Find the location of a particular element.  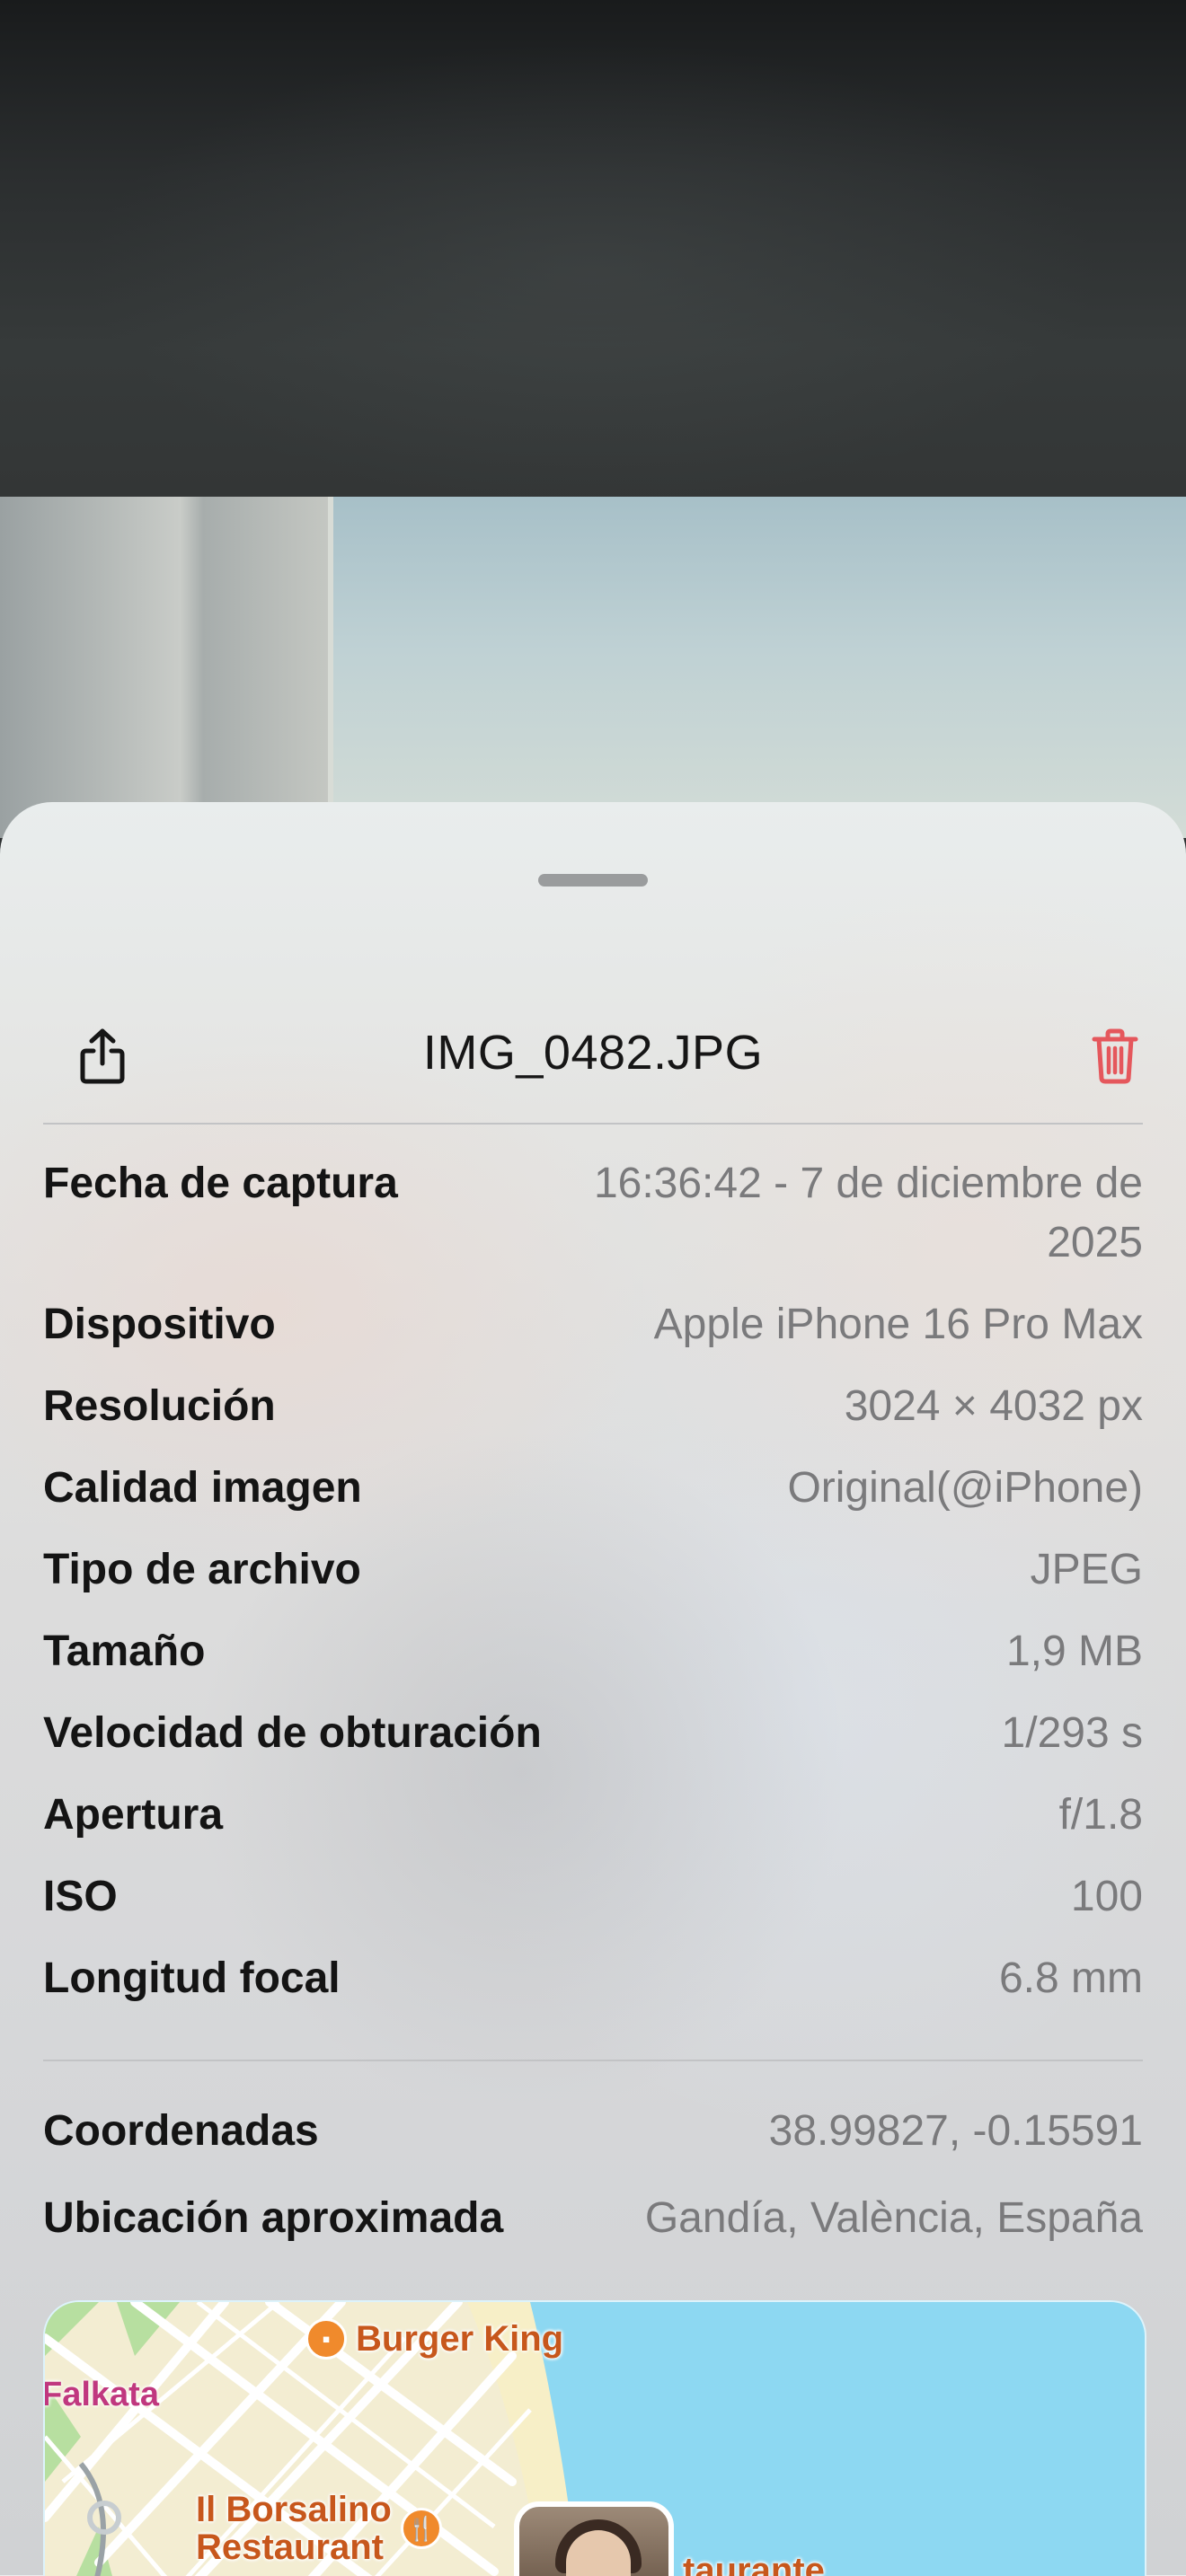

delete-button is located at coordinates (1115, 1058).